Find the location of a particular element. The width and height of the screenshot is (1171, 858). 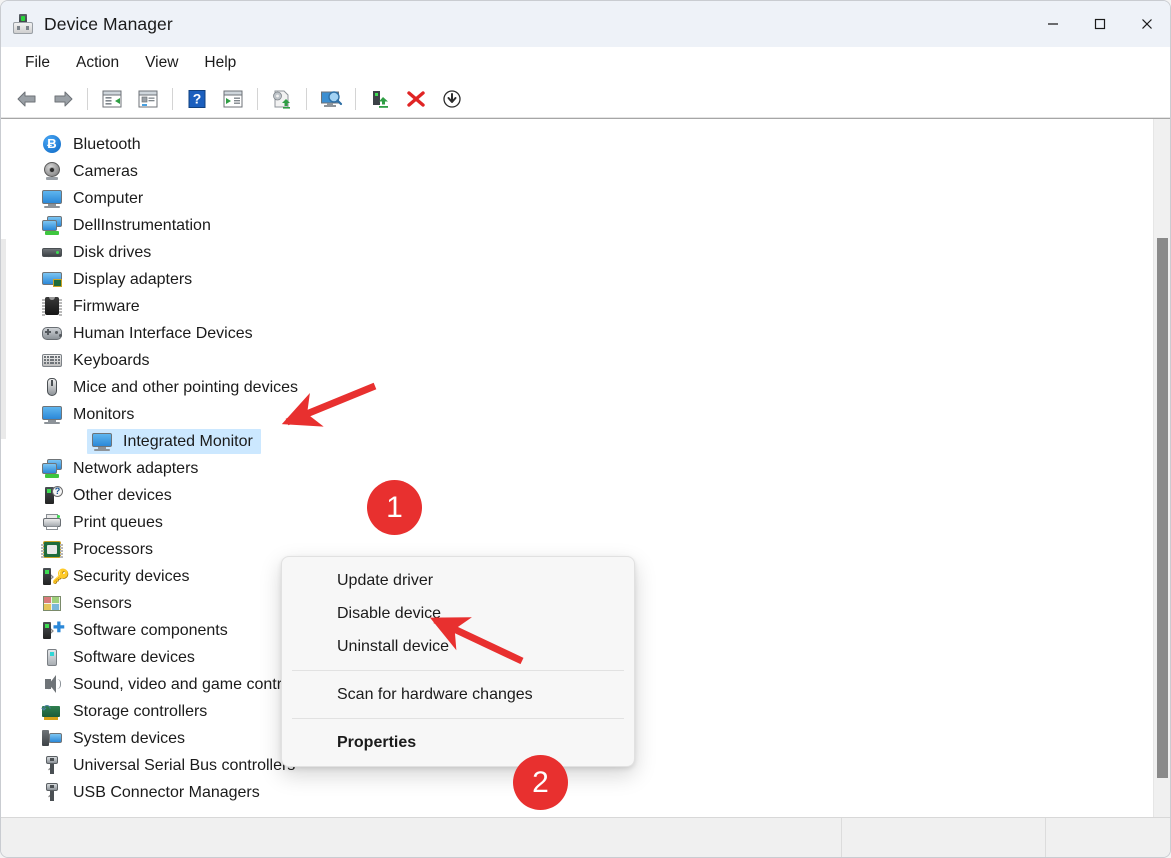

help-icon: ? is located at coordinates (197, 99).